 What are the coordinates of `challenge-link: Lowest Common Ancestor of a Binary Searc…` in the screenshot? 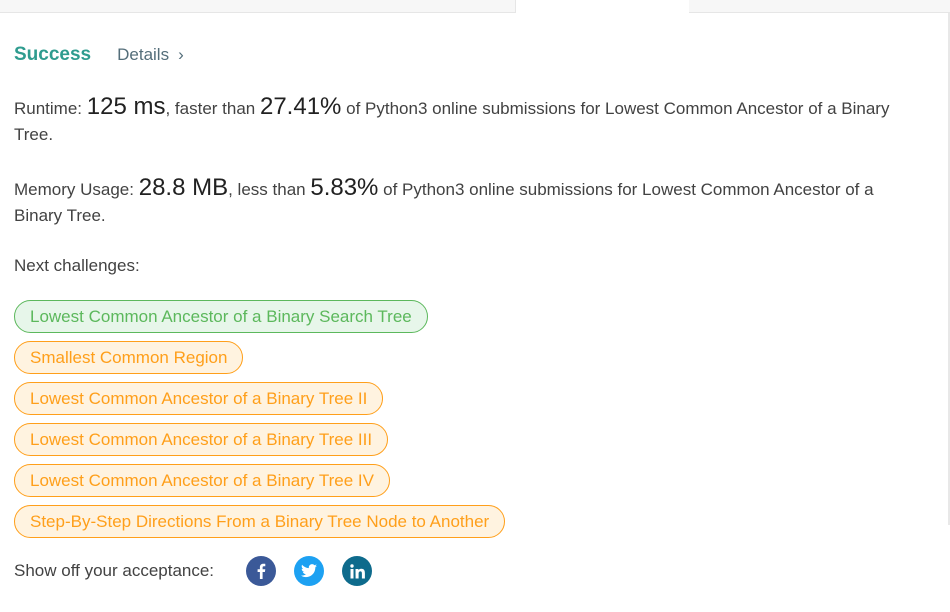 It's located at (221, 316).